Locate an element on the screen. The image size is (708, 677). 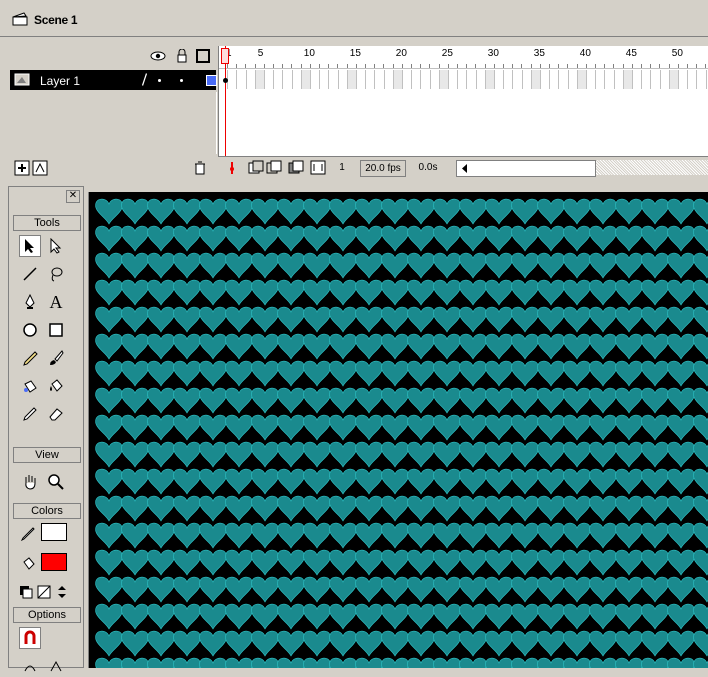
close-panel-button: ✕ is located at coordinates (73, 196).